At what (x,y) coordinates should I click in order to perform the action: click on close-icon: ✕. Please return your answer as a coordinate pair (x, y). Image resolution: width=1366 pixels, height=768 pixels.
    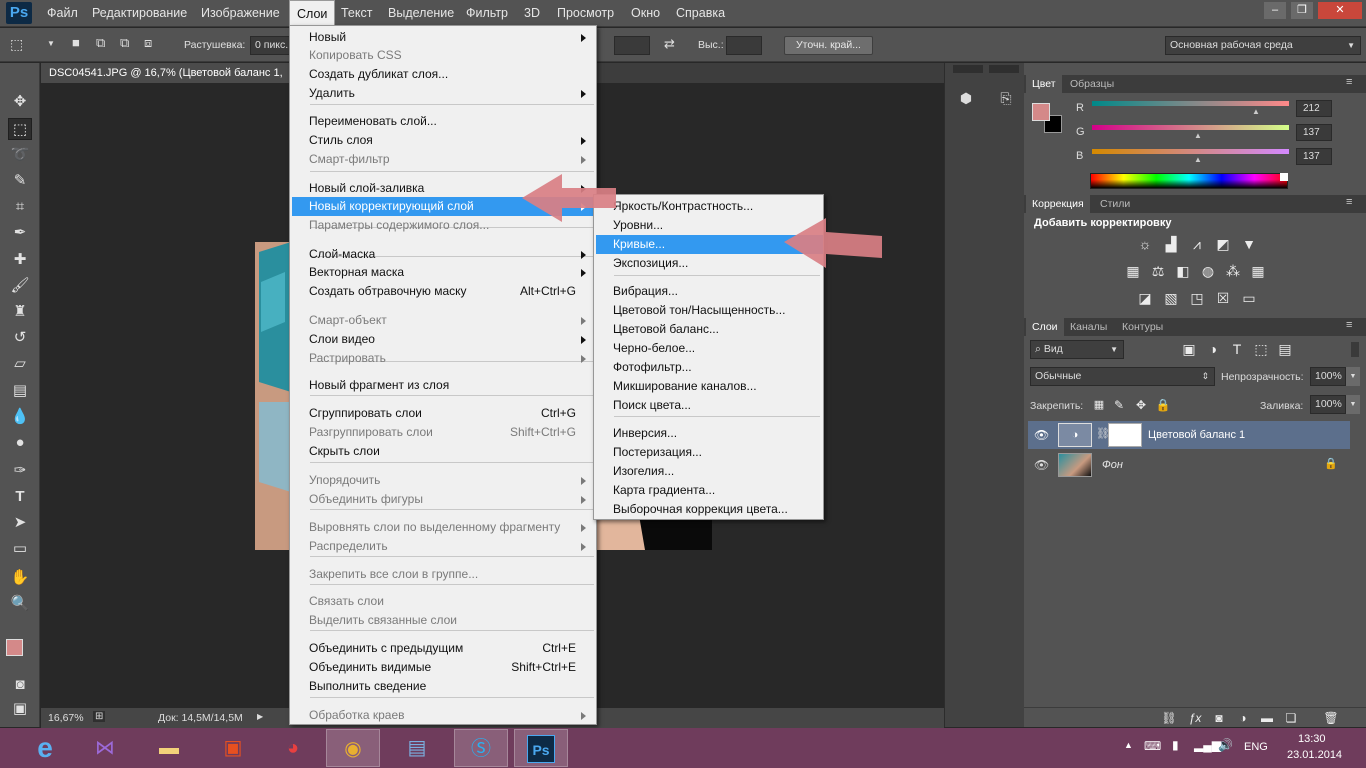
    Looking at the image, I should click on (1340, 10).